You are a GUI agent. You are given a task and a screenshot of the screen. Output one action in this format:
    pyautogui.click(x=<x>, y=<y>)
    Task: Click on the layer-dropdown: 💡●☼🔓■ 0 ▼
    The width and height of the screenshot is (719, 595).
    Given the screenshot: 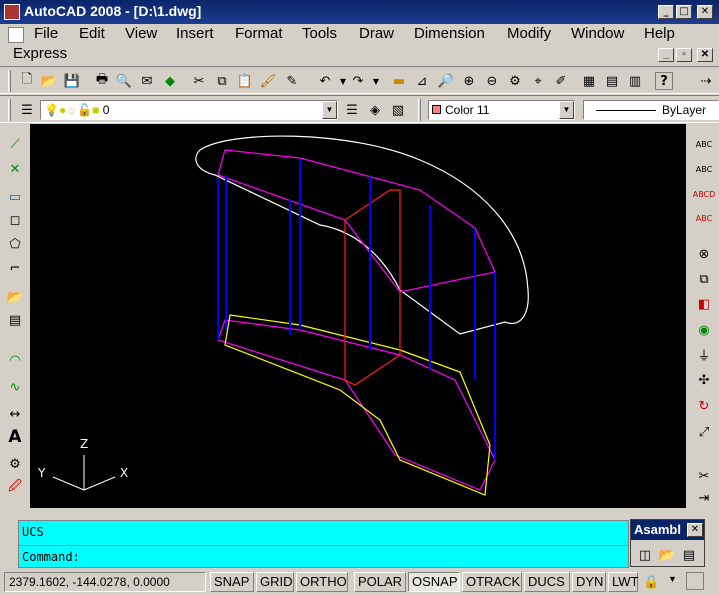 What is the action you would take?
    pyautogui.click(x=189, y=110)
    